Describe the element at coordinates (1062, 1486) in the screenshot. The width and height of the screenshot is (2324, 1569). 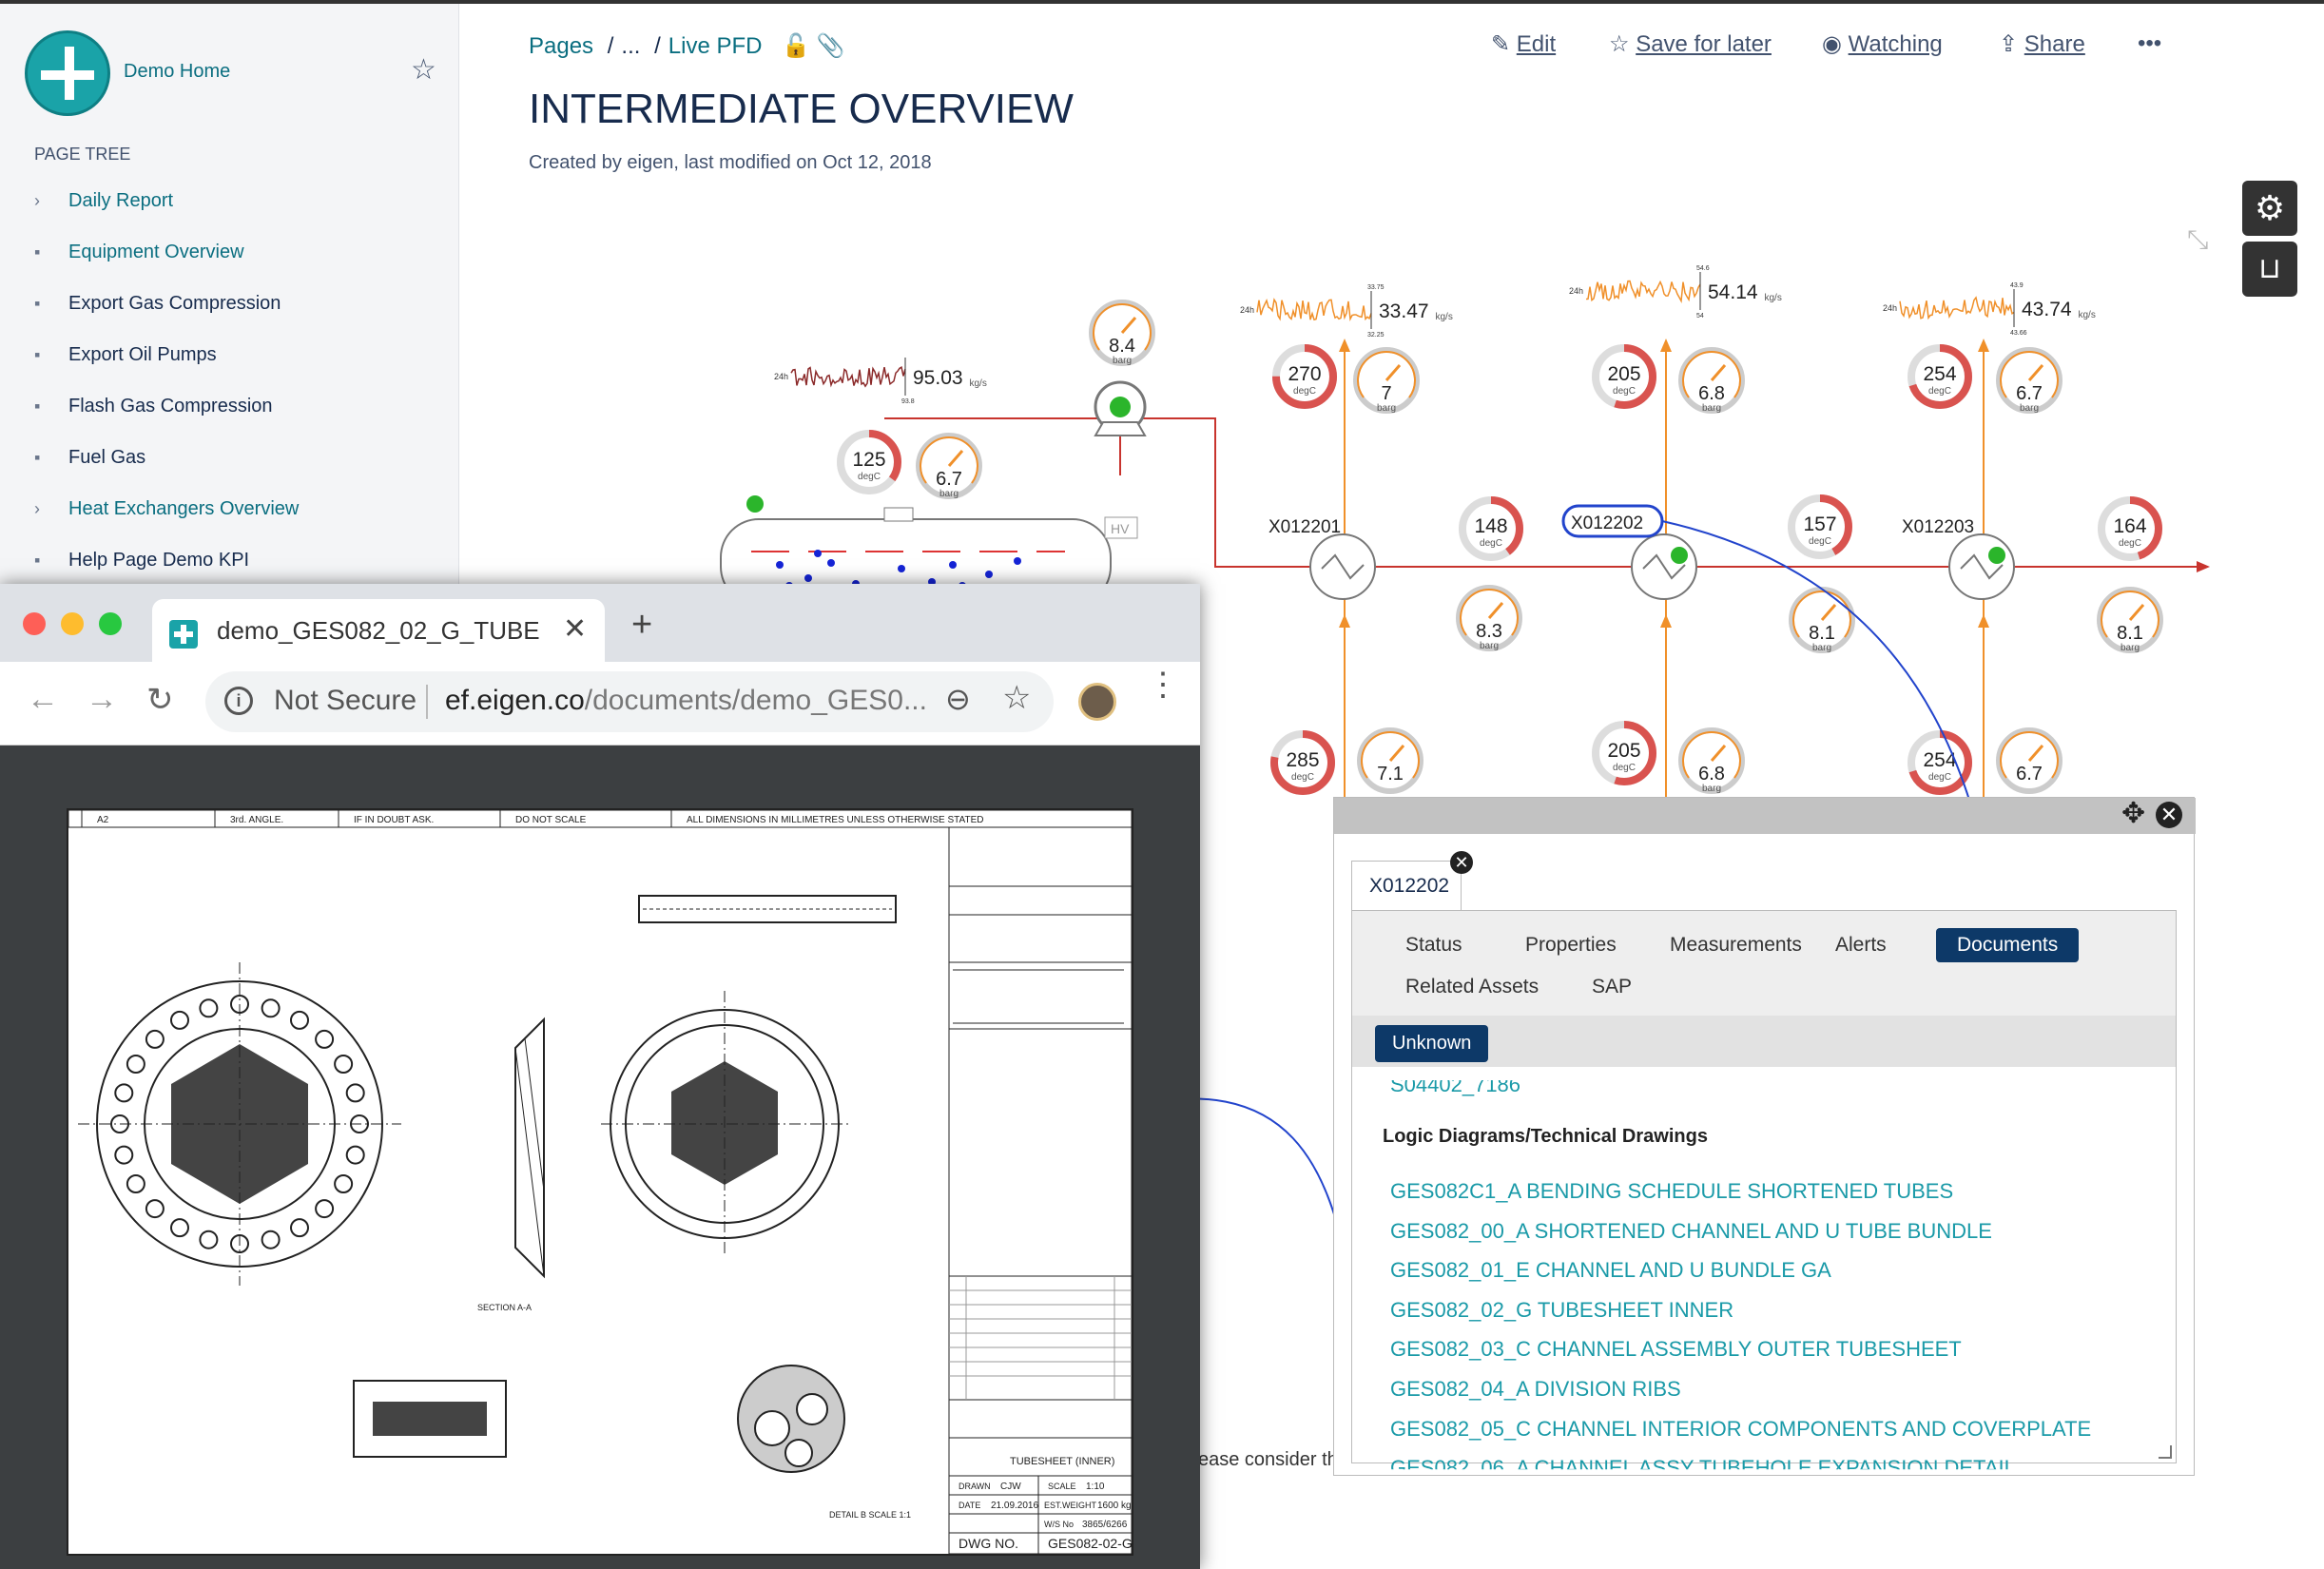
I see `svg-text: SCALE` at that location.